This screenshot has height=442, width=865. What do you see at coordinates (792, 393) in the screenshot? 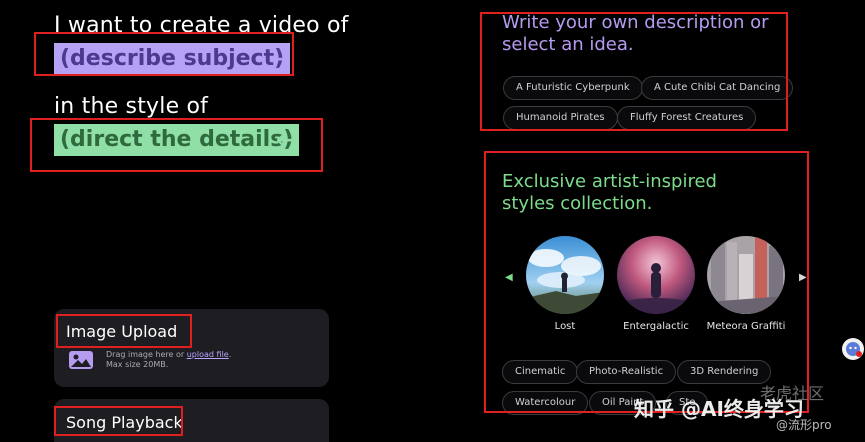
I see `watermark-corner: 老虎社区` at bounding box center [792, 393].